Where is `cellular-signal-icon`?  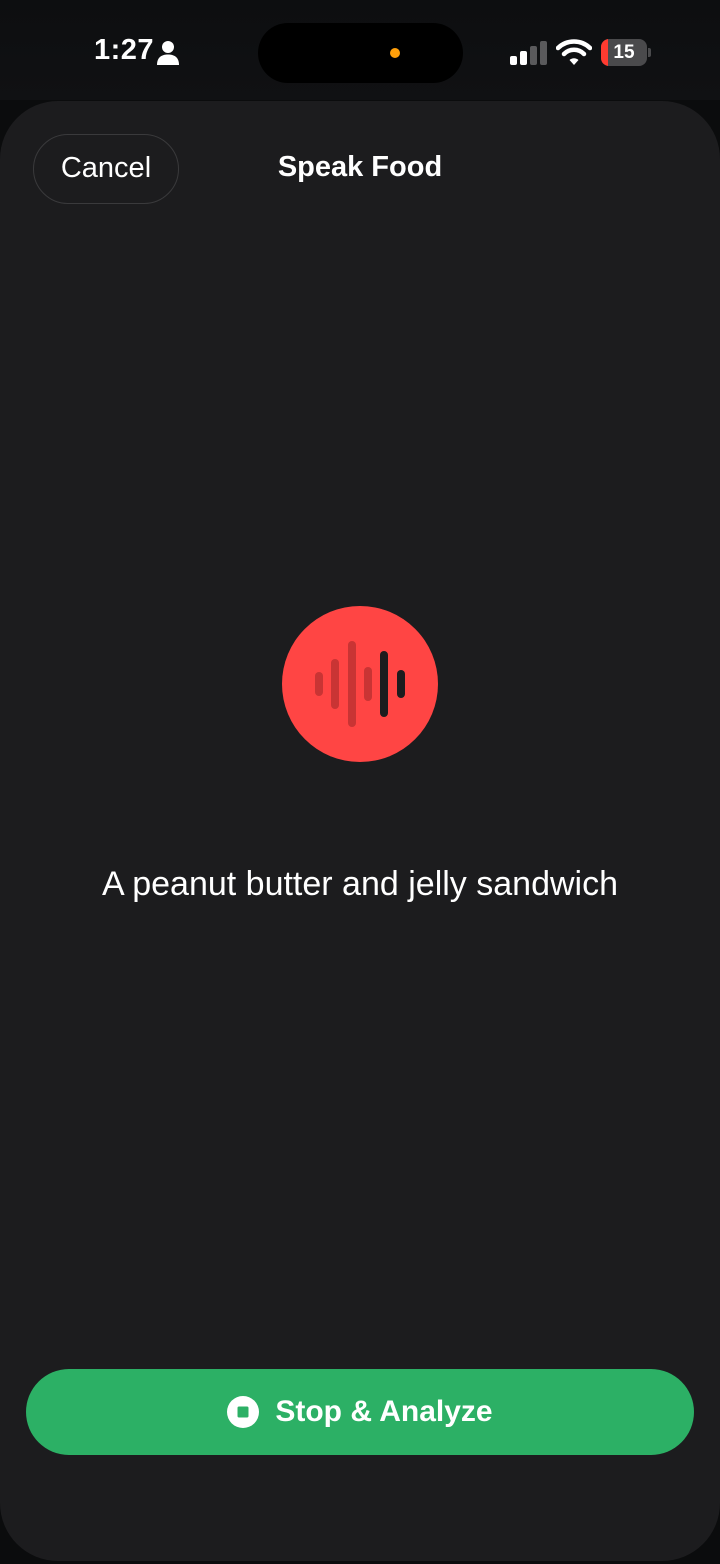
cellular-signal-icon is located at coordinates (528, 53).